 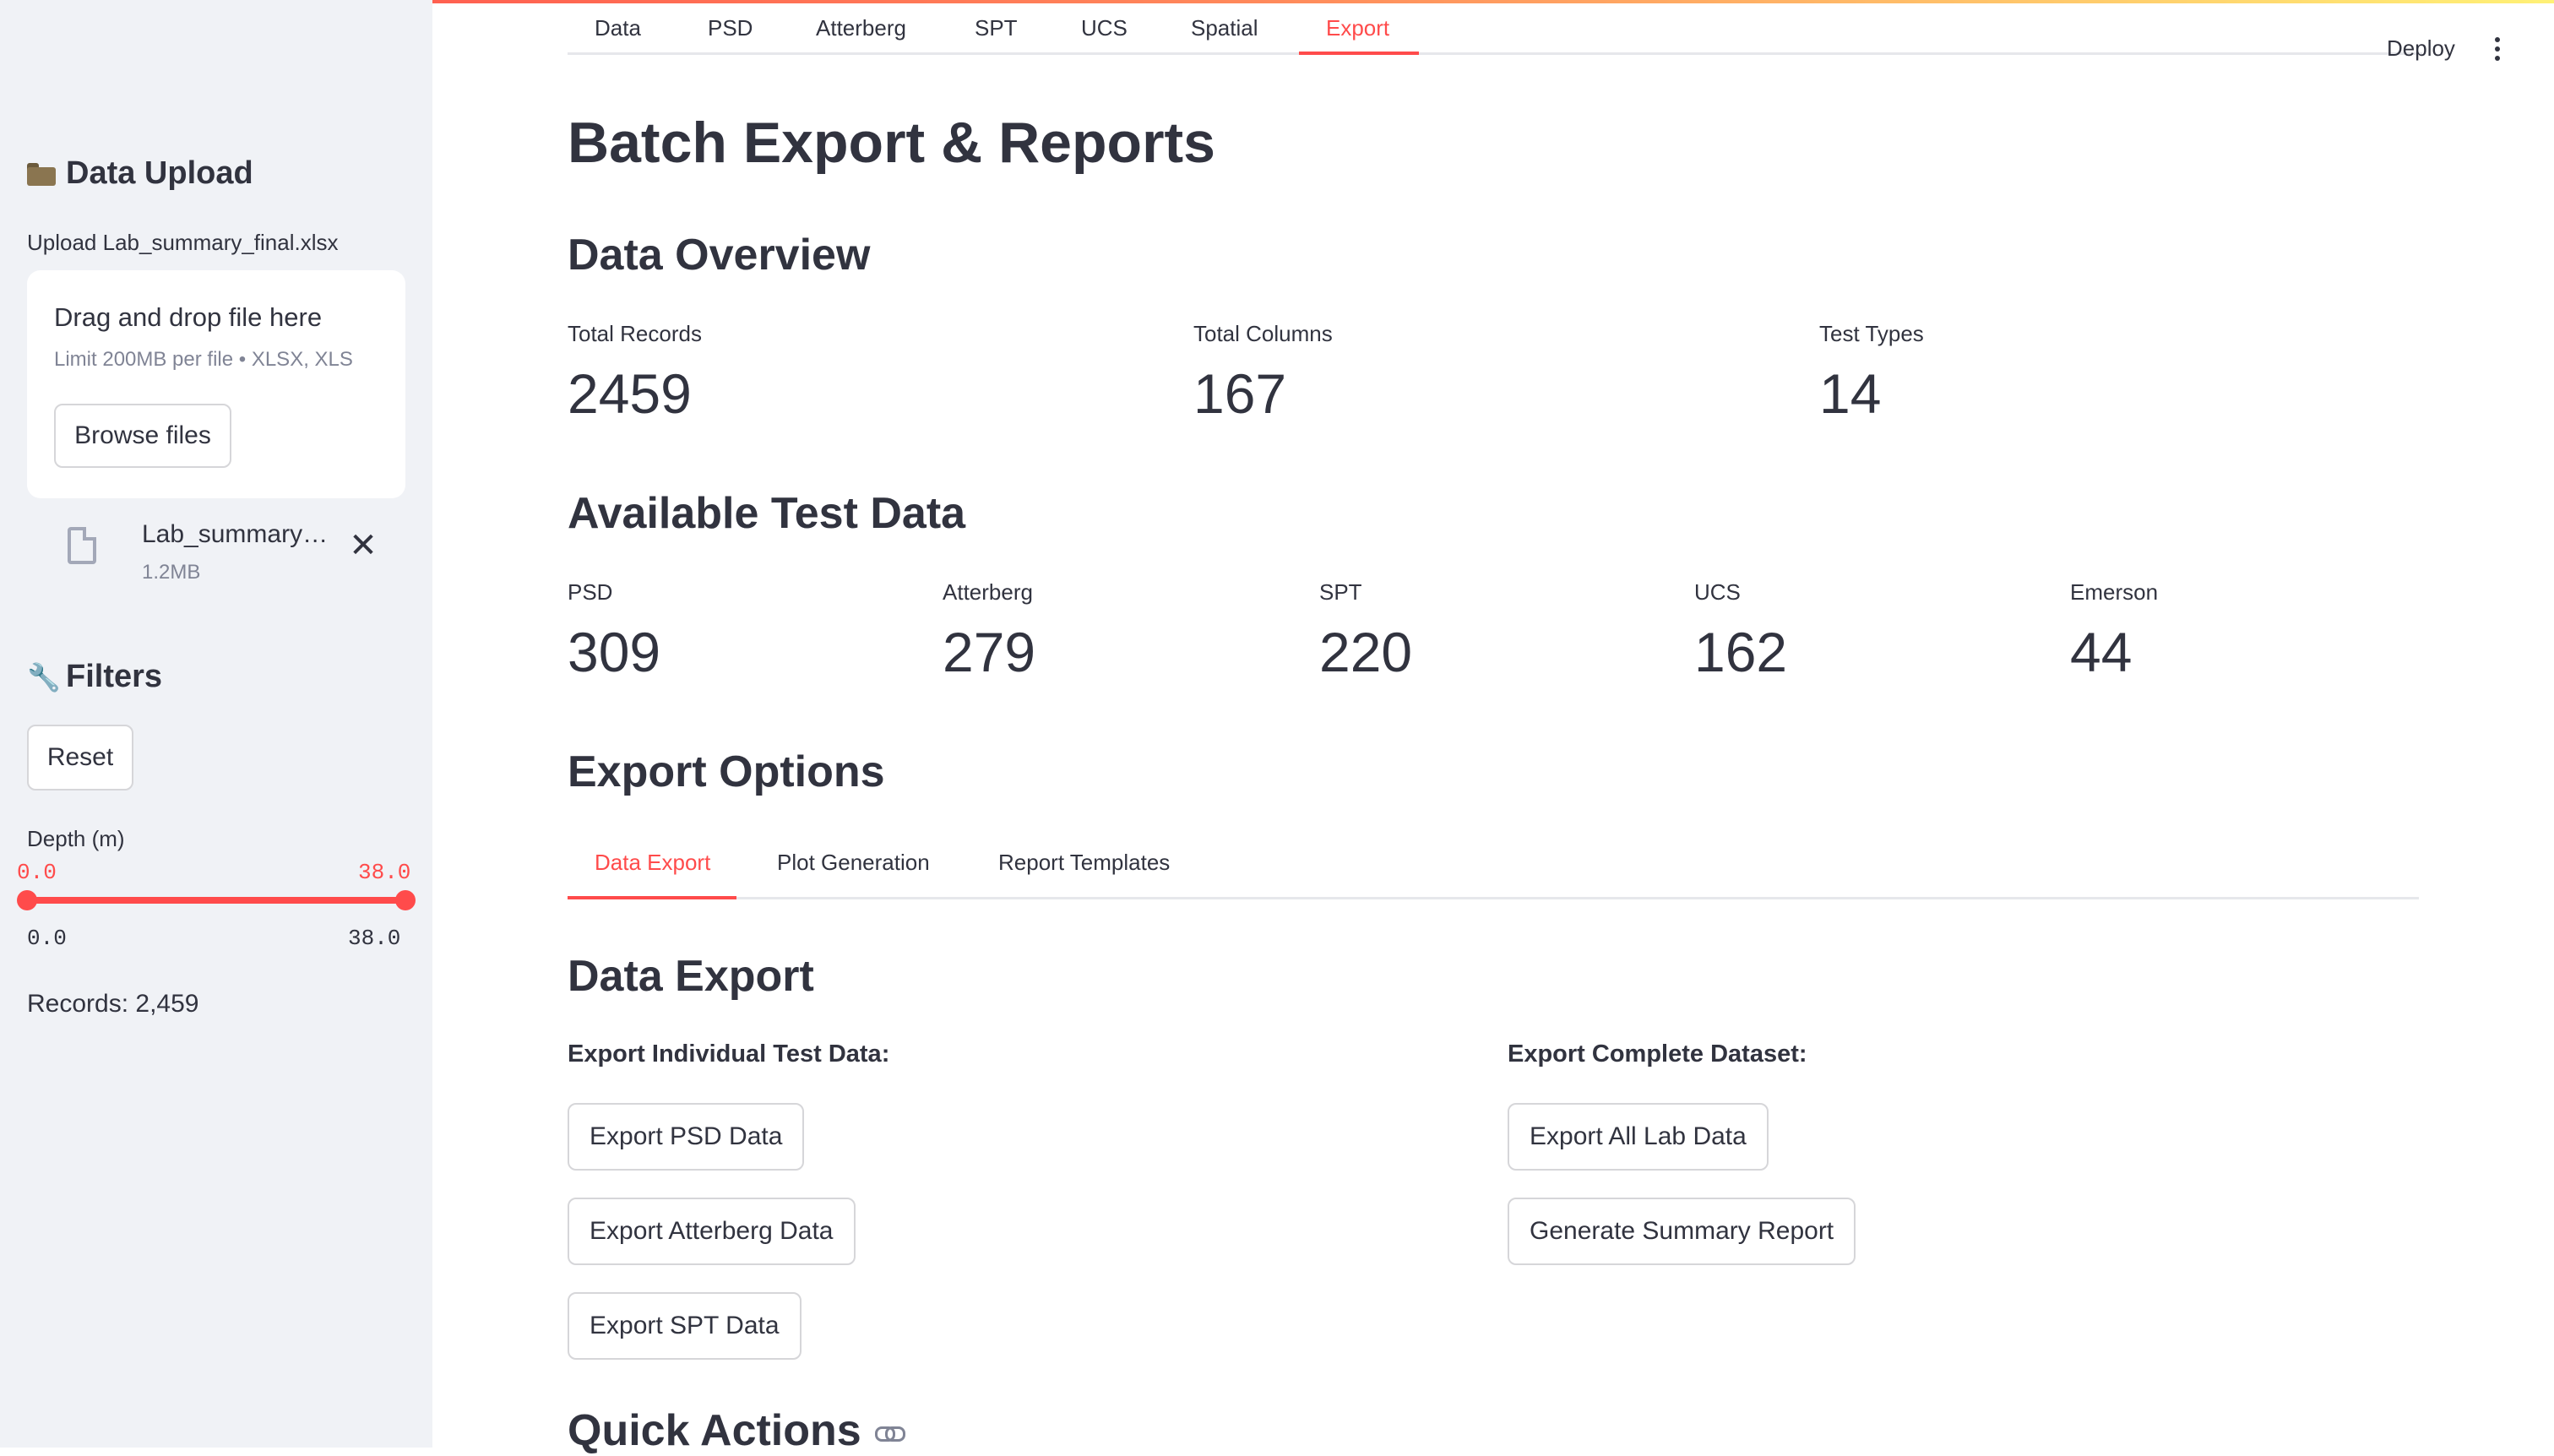 What do you see at coordinates (988, 592) in the screenshot?
I see `metric-label: Atterberg` at bounding box center [988, 592].